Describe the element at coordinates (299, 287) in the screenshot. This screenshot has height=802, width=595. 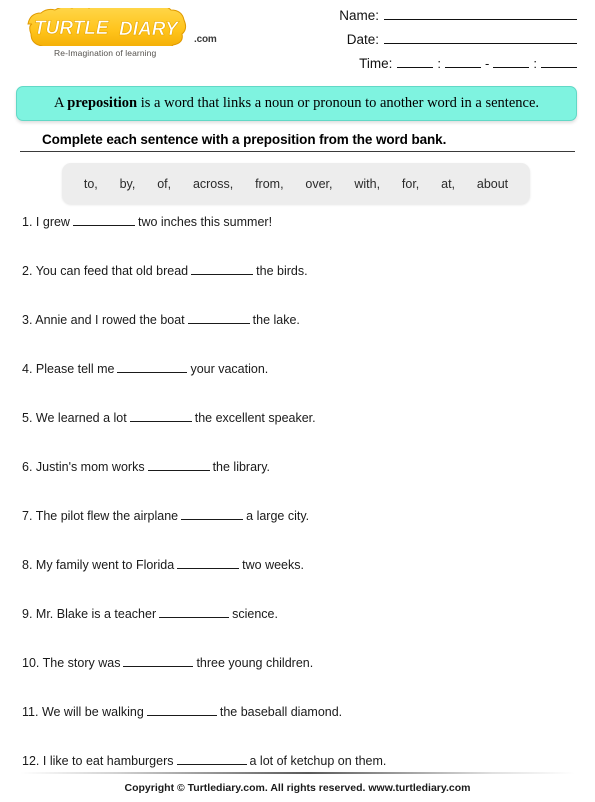
I see `question-row: 2. You can feed that old bread the birds.` at that location.